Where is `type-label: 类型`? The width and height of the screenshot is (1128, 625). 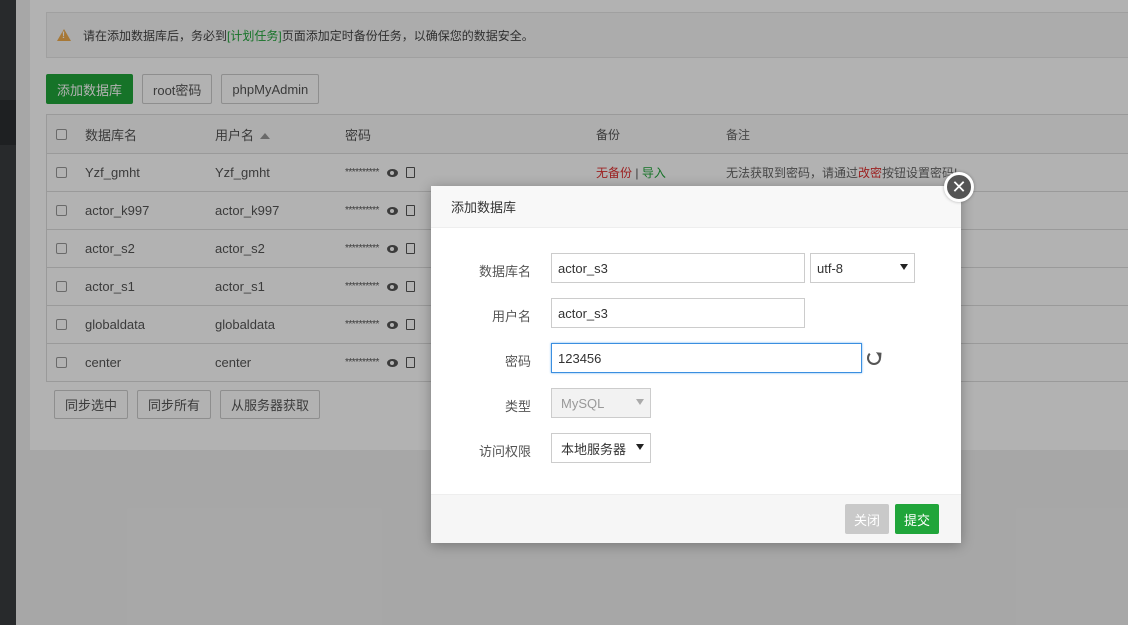 type-label: 类型 is located at coordinates (517, 406).